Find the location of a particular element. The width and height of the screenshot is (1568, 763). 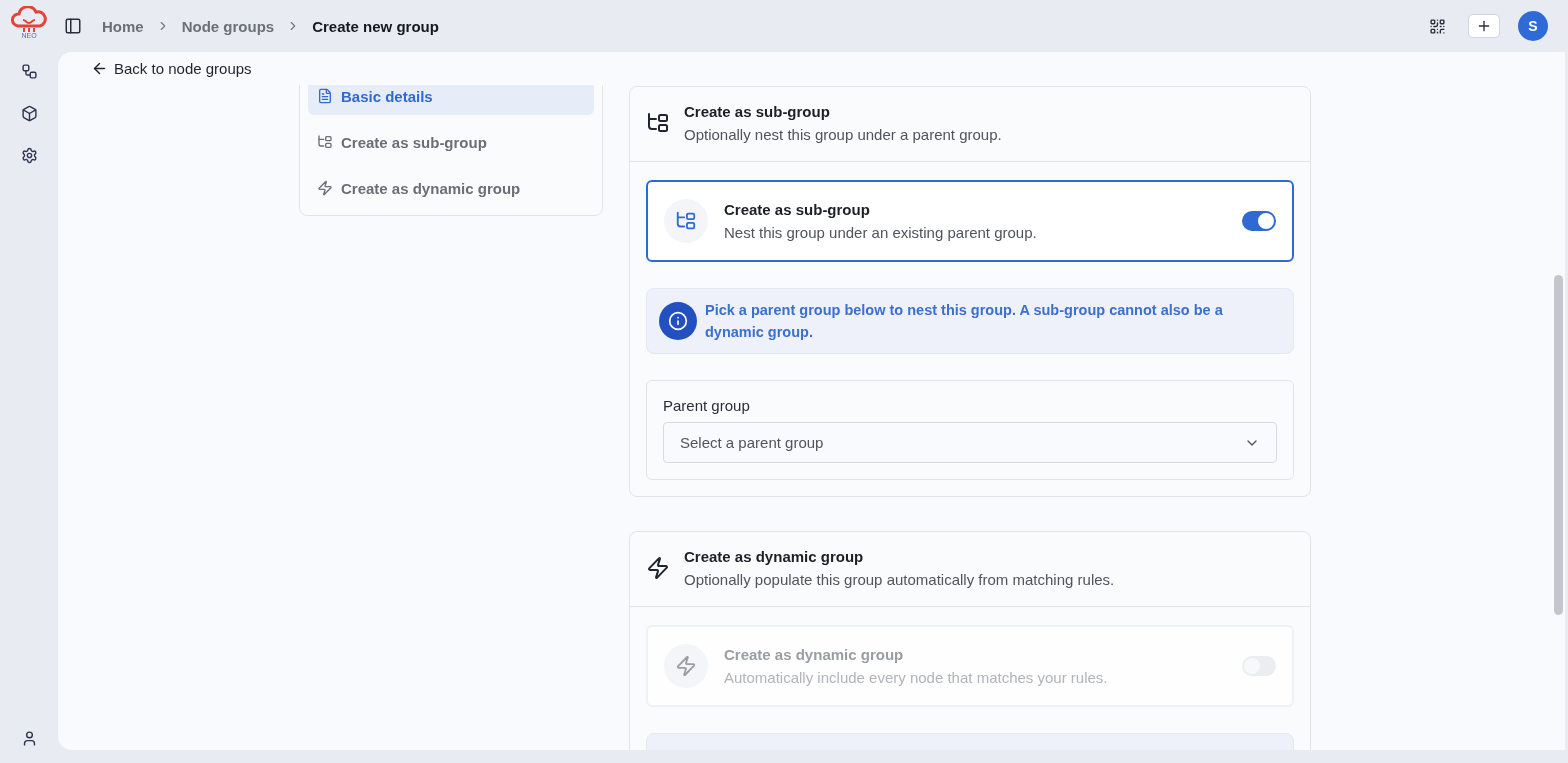

toggle-description: Automatically include every node that matches your rules. is located at coordinates (916, 677).